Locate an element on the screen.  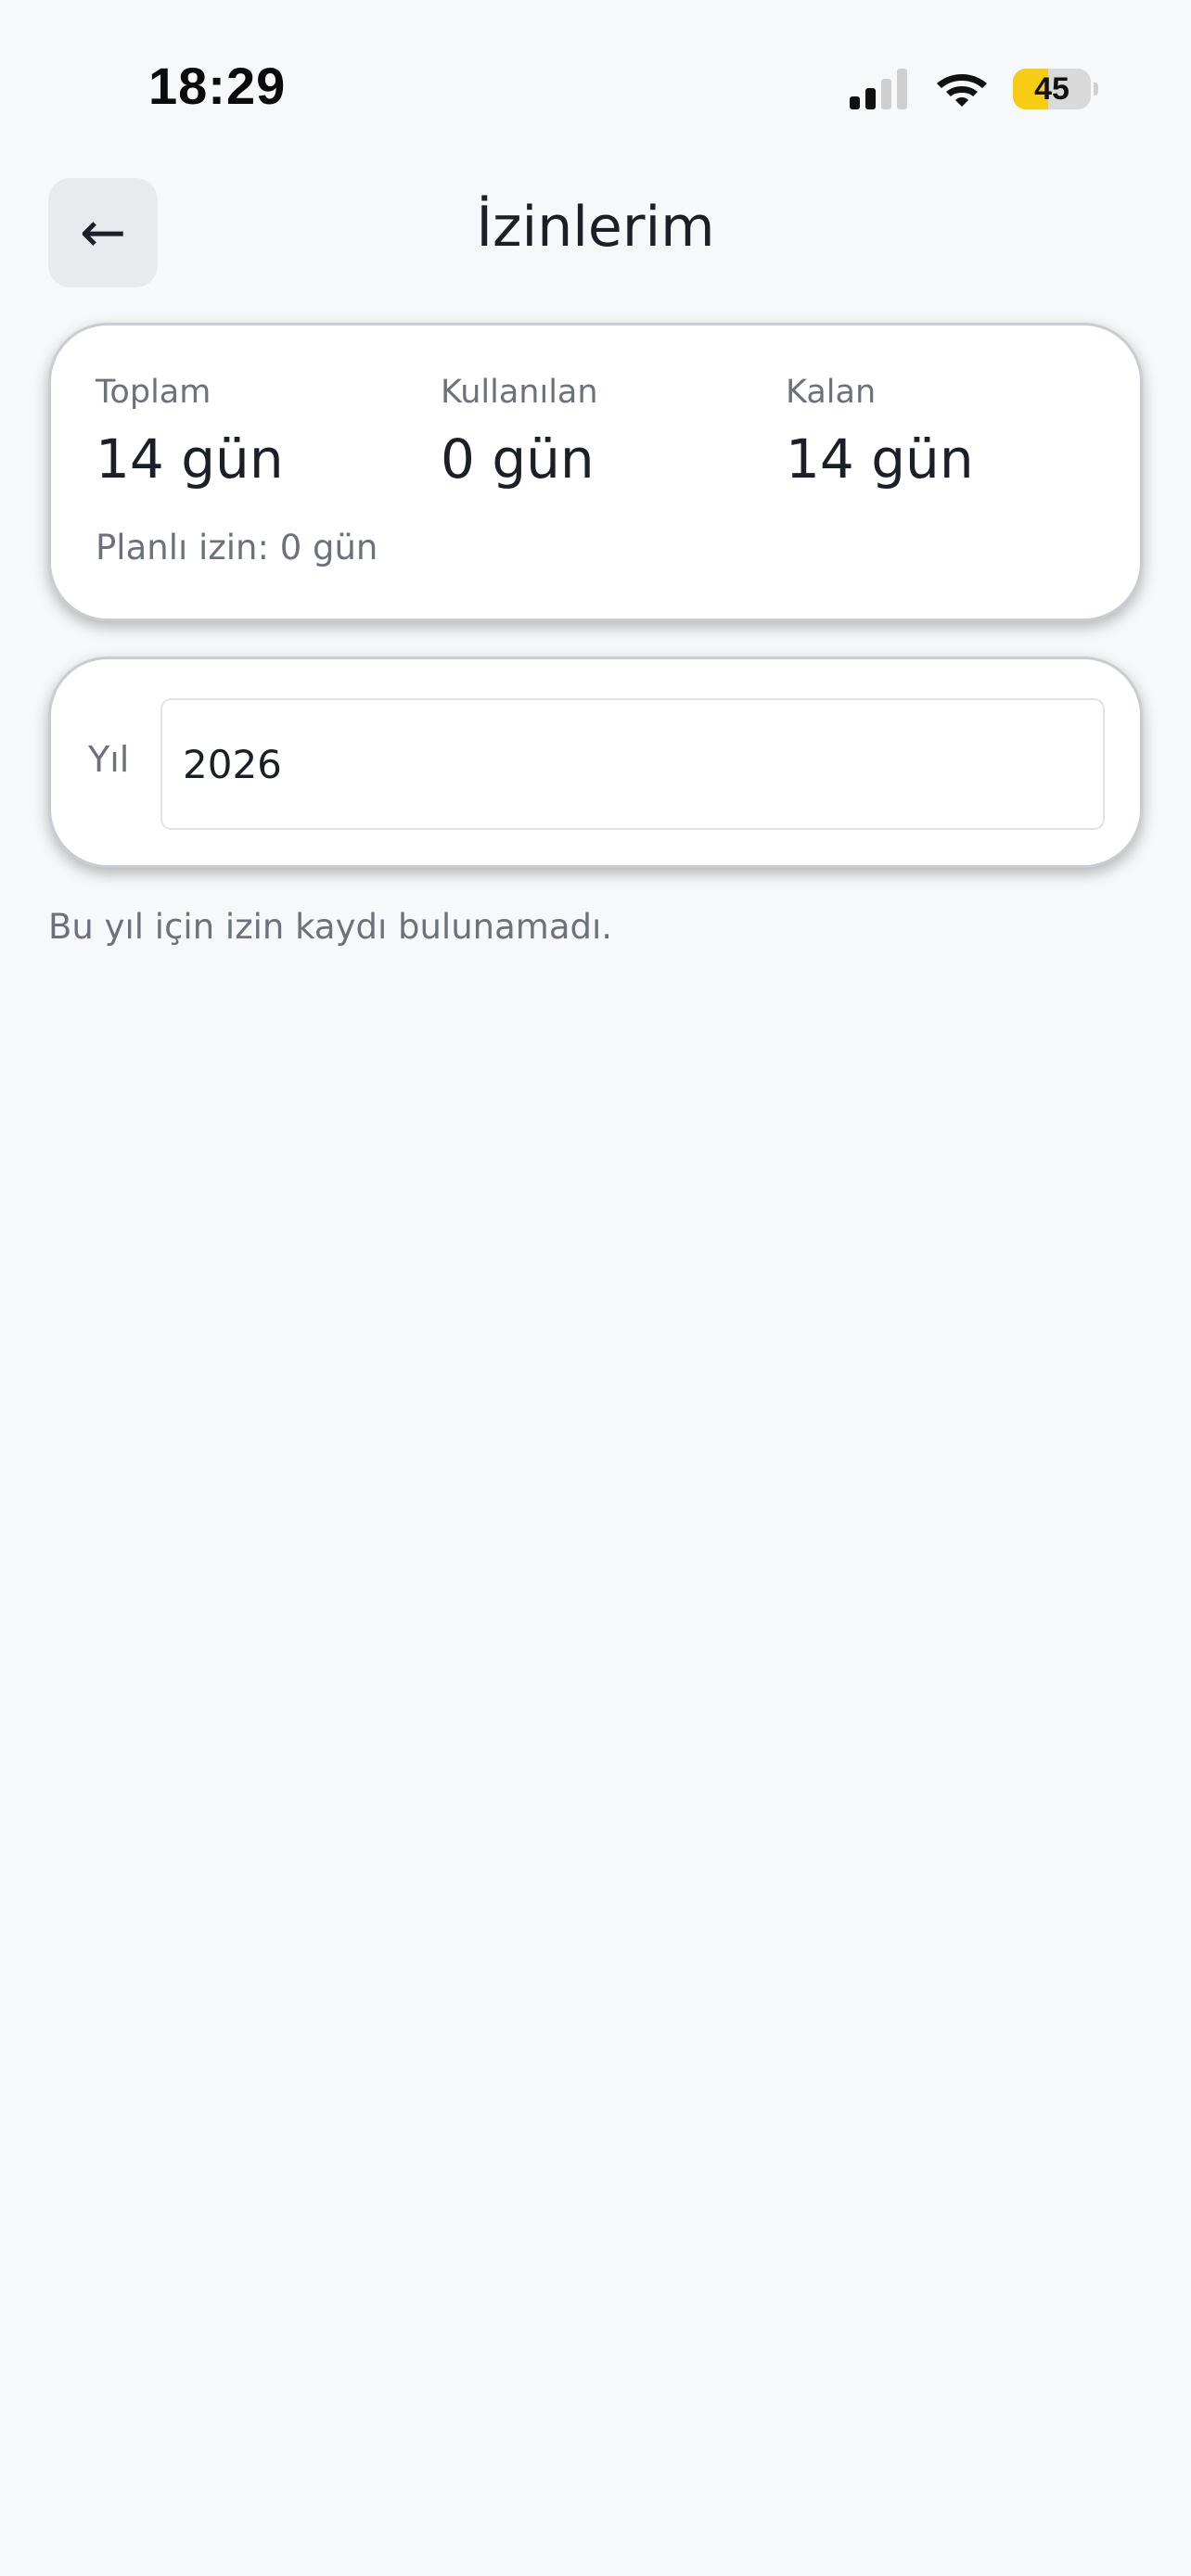
cellular-signal-icon is located at coordinates (881, 89).